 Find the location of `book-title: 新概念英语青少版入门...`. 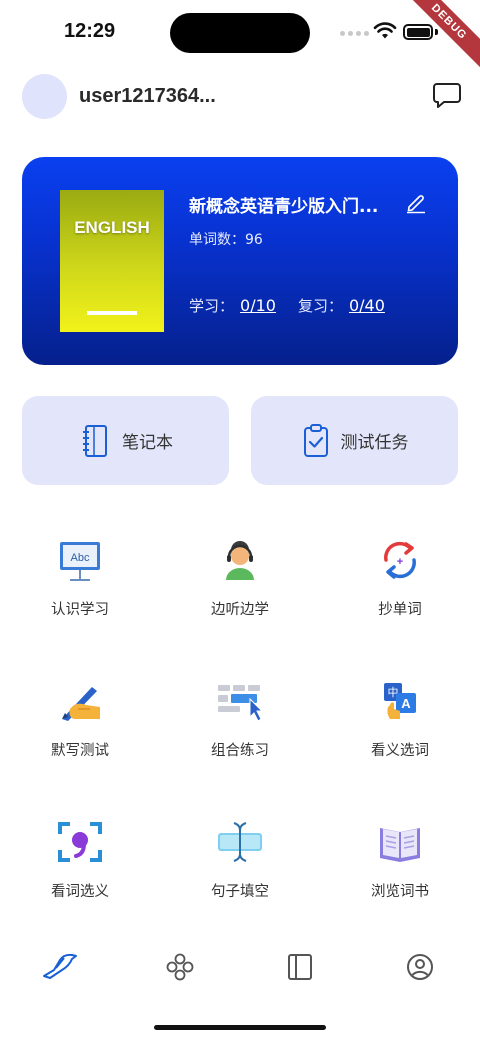

book-title: 新概念英语青少版入门... is located at coordinates (284, 207).